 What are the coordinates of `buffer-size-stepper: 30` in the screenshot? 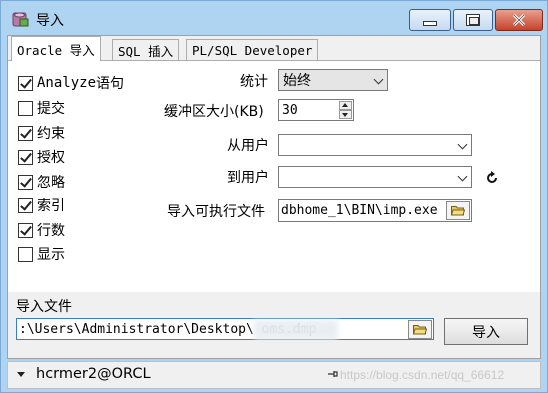 It's located at (316, 110).